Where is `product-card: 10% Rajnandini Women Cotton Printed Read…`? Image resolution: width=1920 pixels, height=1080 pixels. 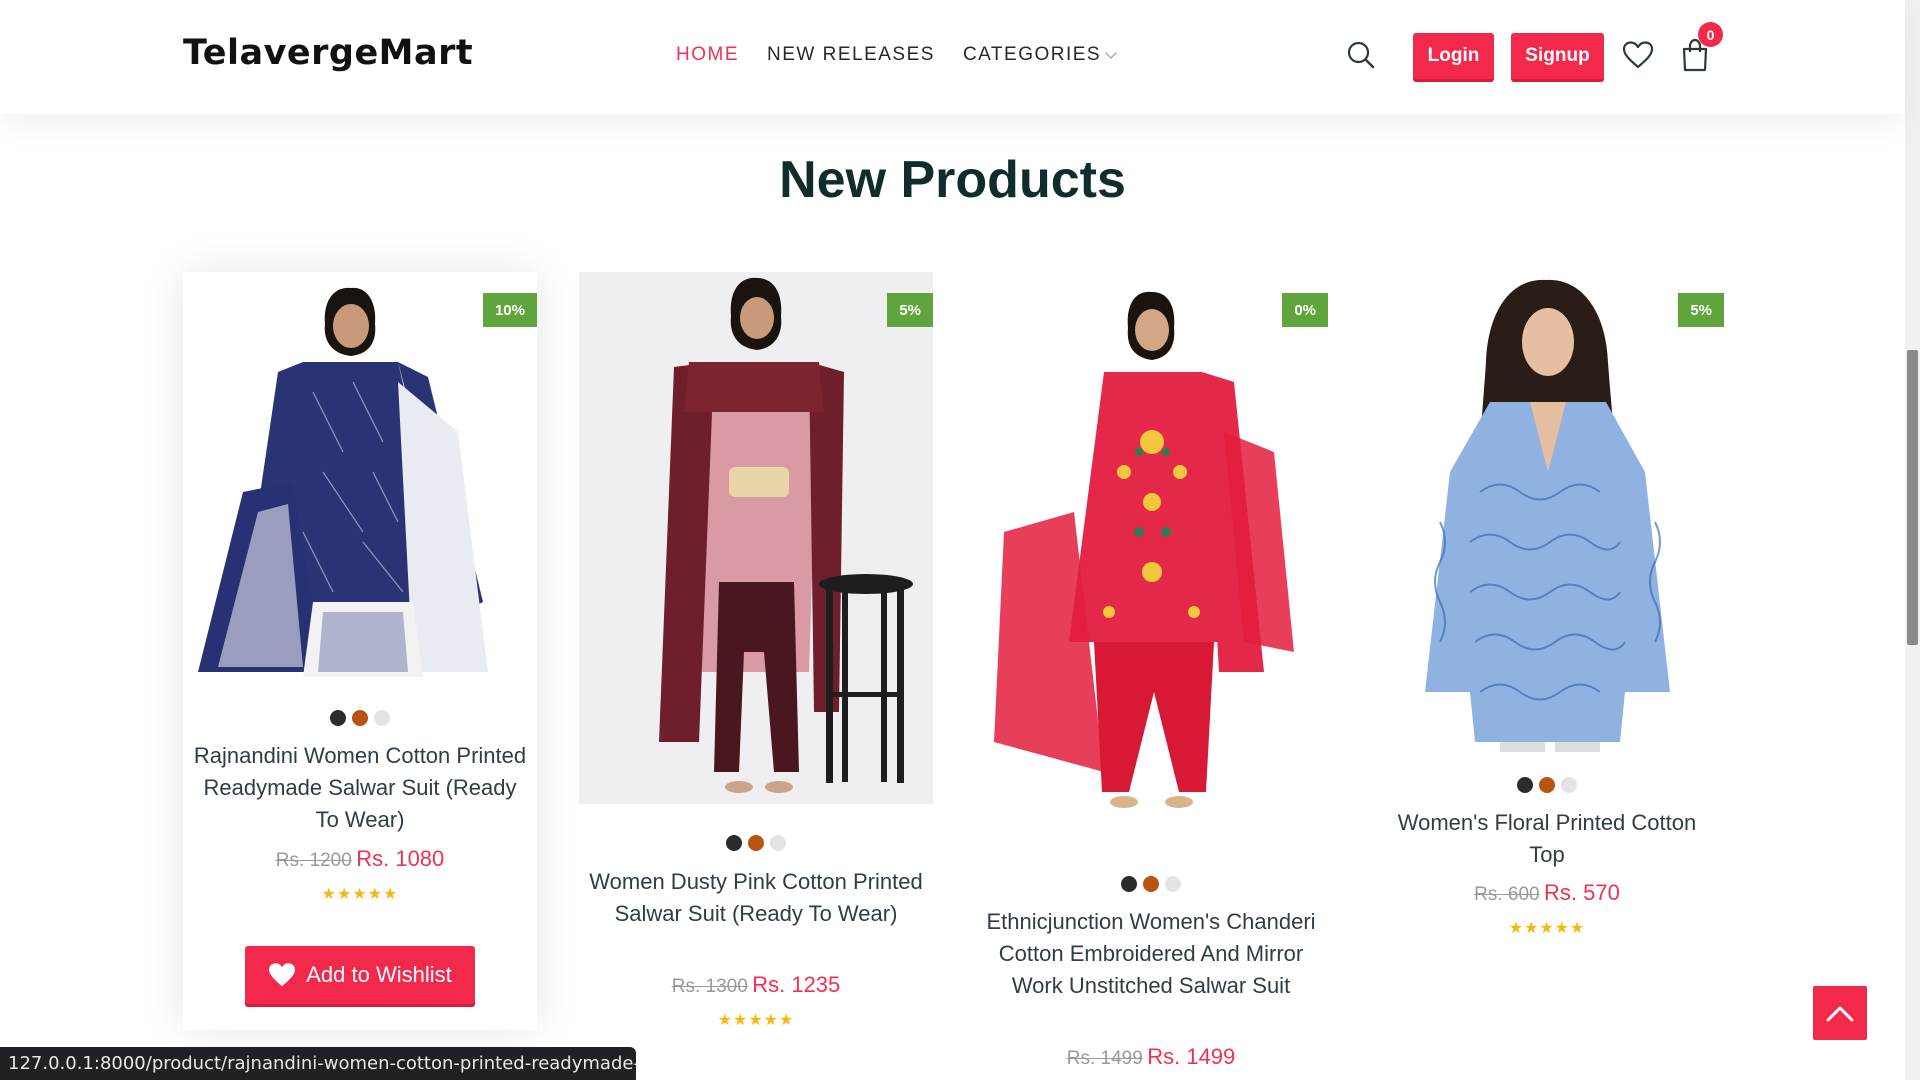 product-card: 10% Rajnandini Women Cotton Printed Read… is located at coordinates (360, 651).